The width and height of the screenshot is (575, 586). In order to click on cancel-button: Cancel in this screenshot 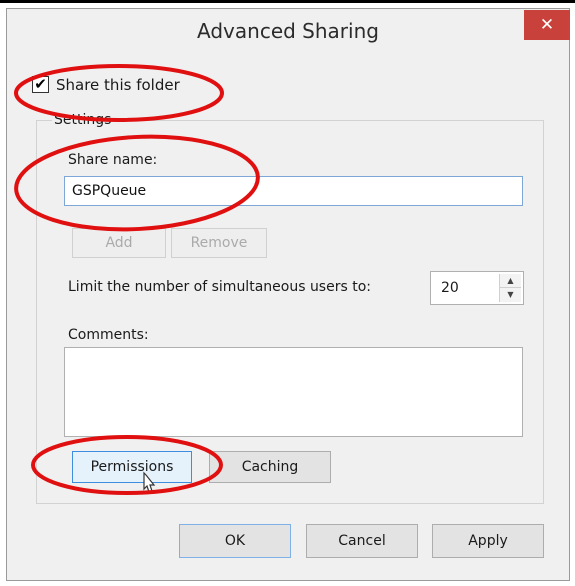, I will do `click(362, 541)`.